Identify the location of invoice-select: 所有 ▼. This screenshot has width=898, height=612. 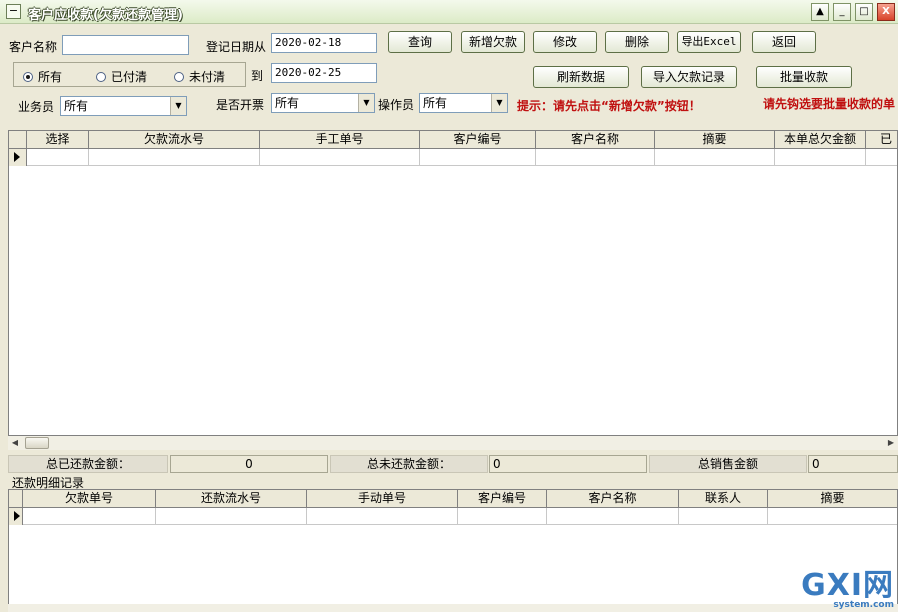
(323, 103).